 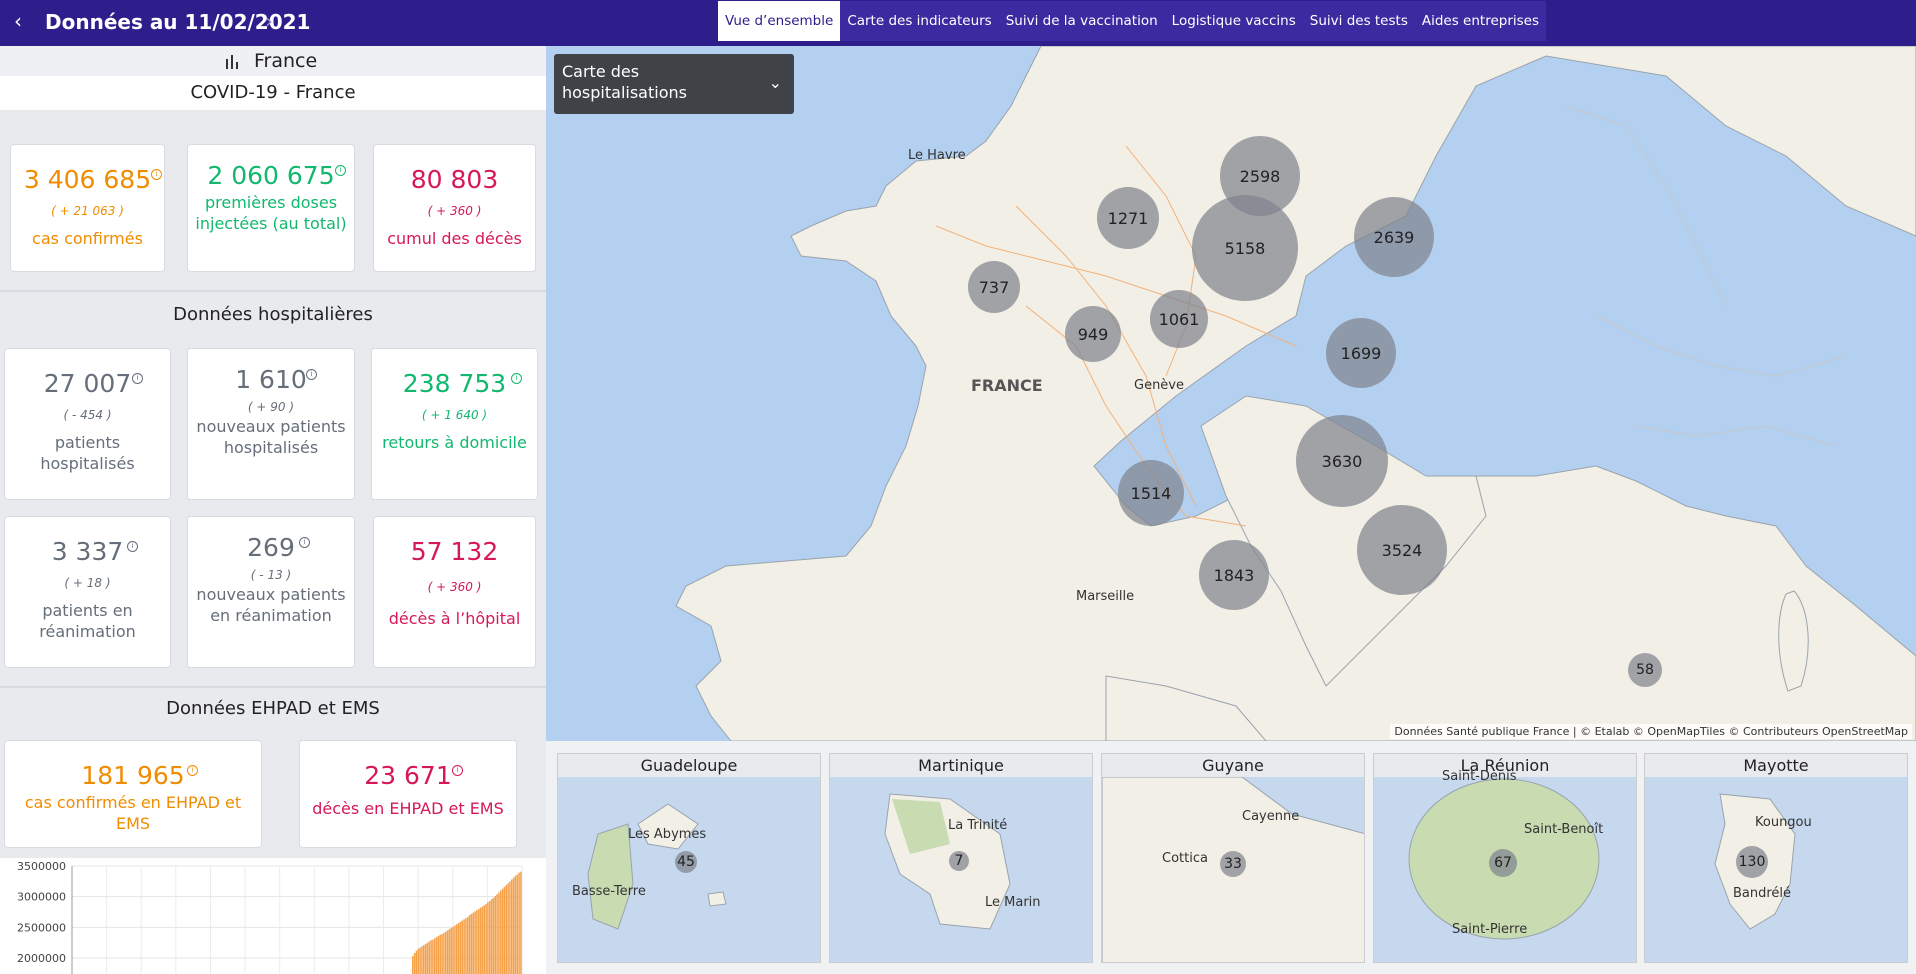 What do you see at coordinates (1361, 353) in the screenshot?
I see `bubble-1699: 1699` at bounding box center [1361, 353].